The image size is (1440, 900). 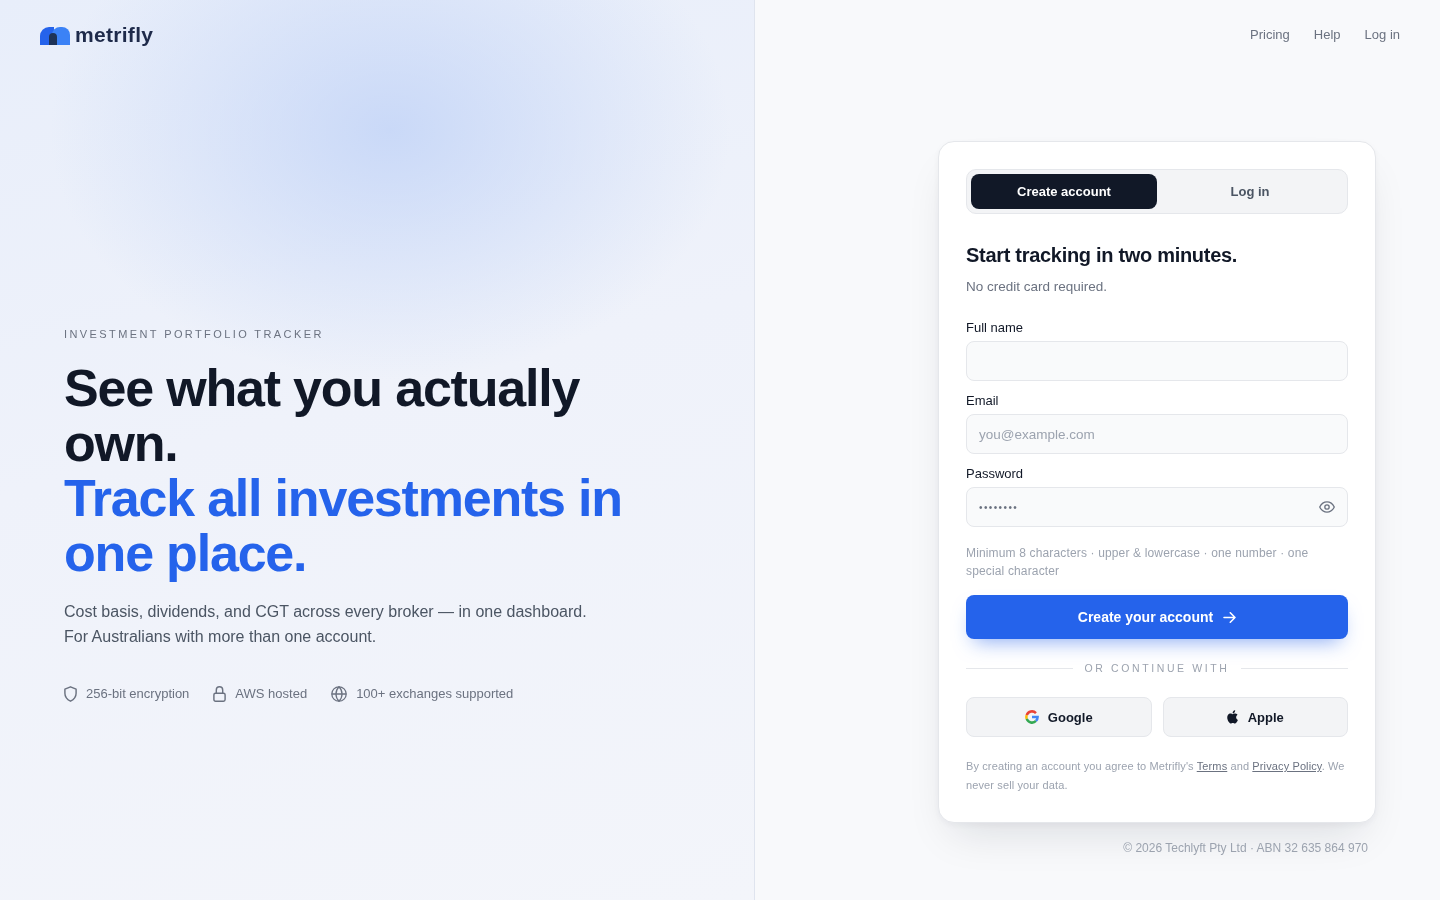 I want to click on logo-icon, so click(x=55, y=35).